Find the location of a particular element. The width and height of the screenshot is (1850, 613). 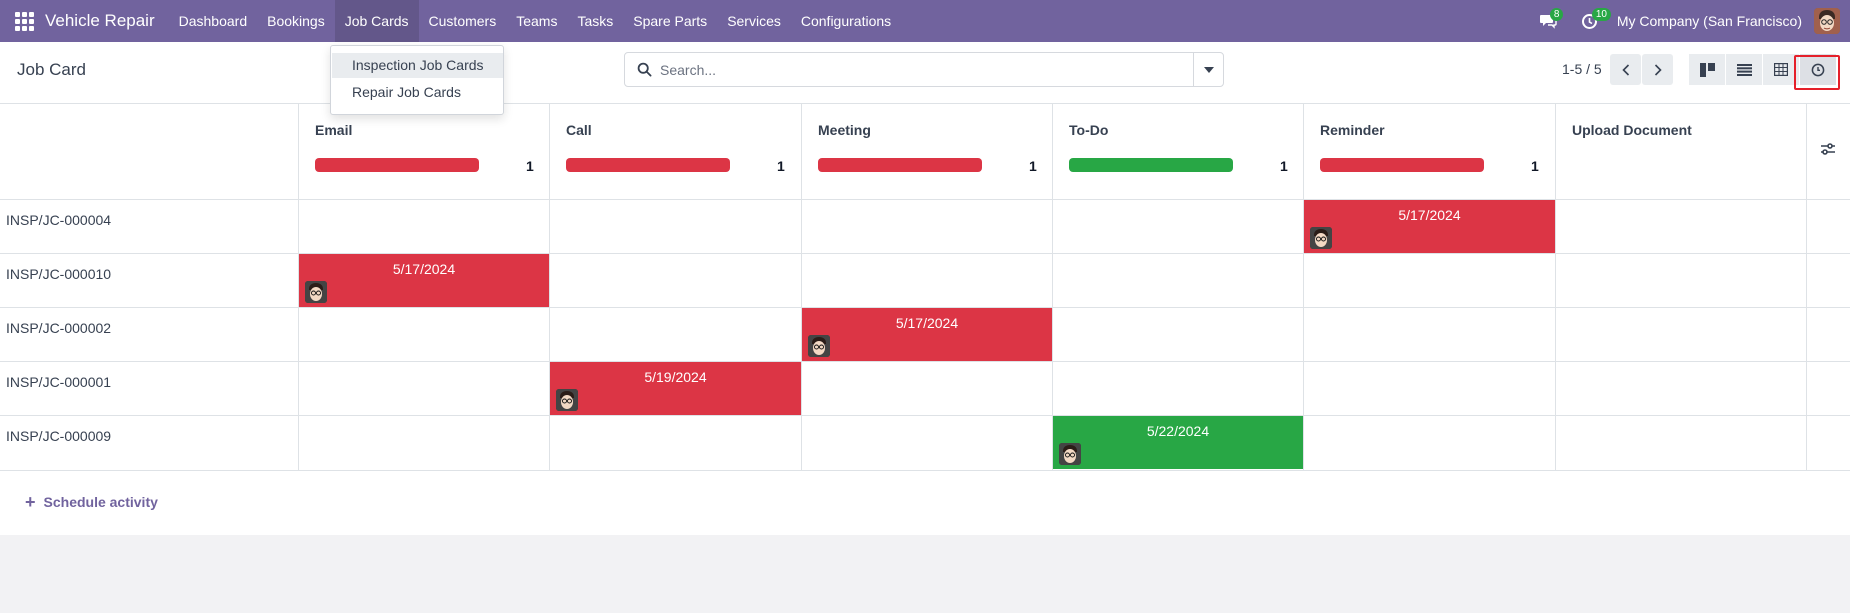

chevron-left-icon is located at coordinates (1625, 69).